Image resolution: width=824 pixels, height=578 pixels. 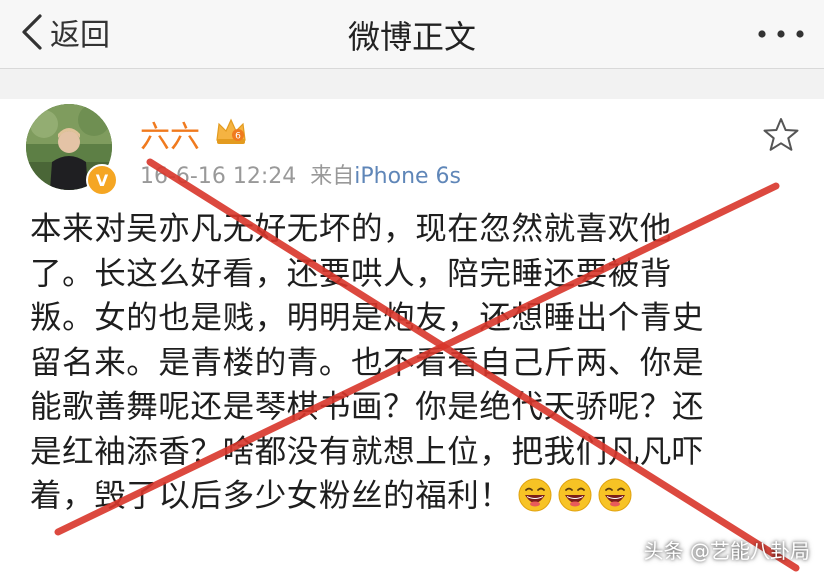 I want to click on post-line: 能歌善舞呢还是琴棋书画？你是绝代天骄呢？还, so click(x=367, y=407).